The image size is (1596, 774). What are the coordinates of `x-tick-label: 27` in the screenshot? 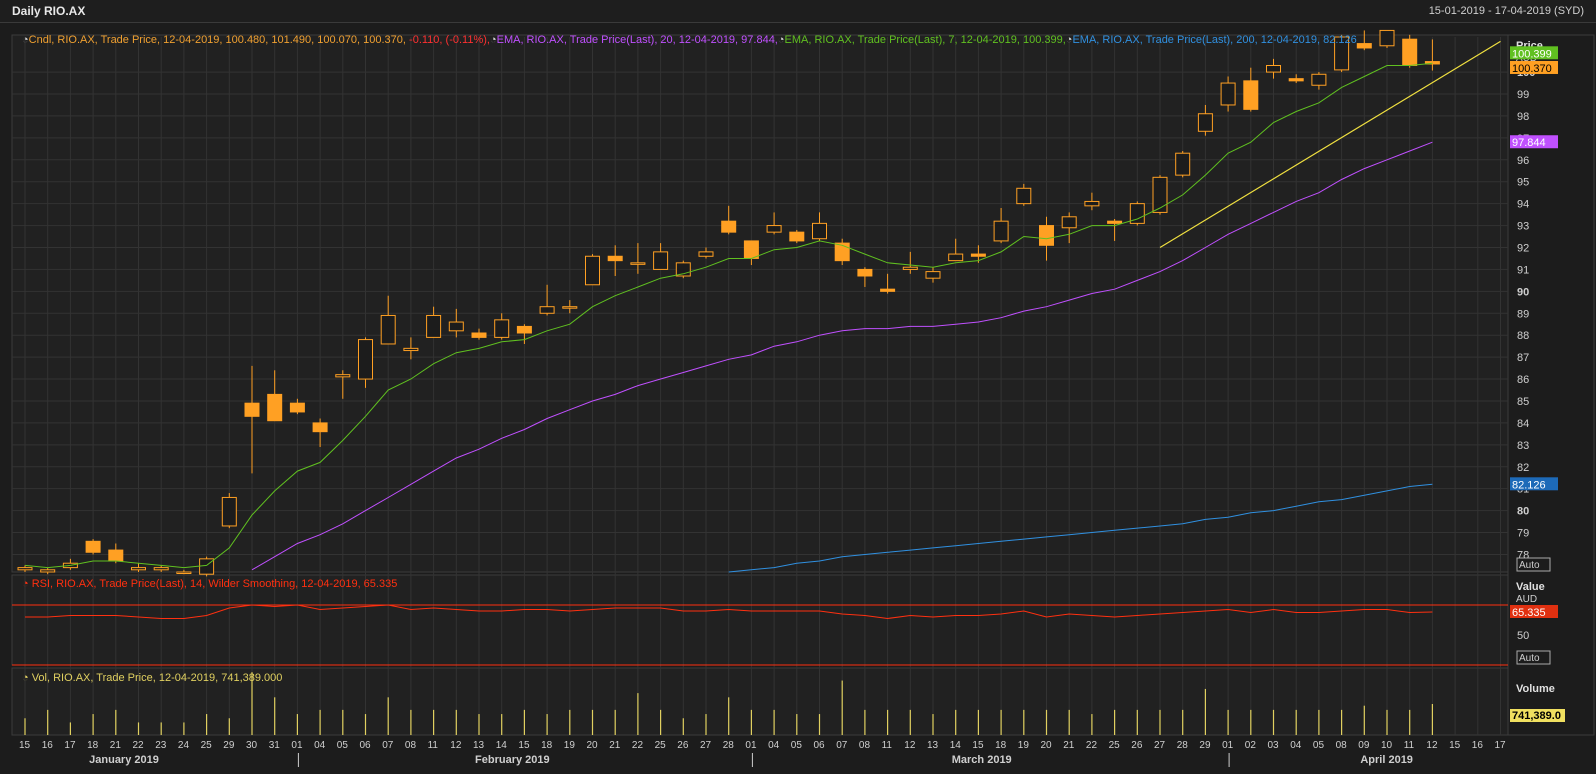 It's located at (706, 745).